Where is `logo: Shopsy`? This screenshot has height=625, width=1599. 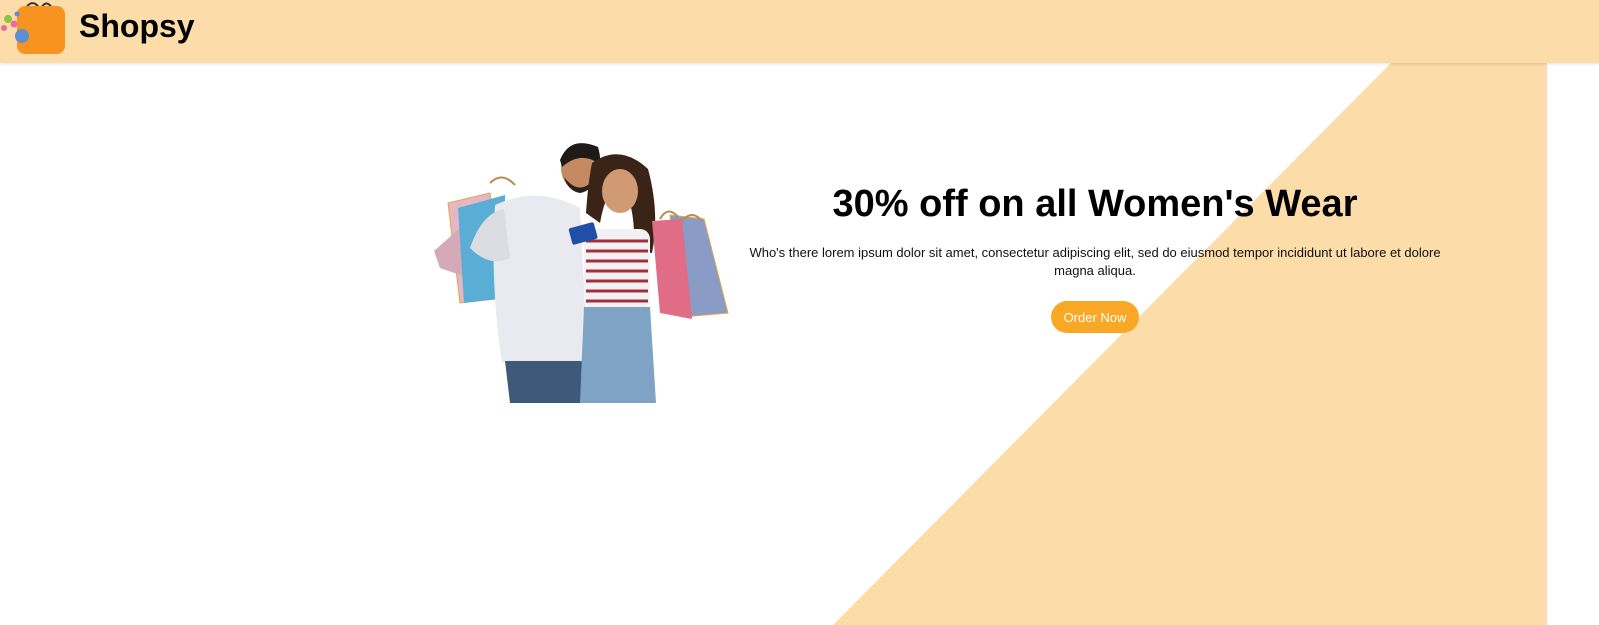
logo: Shopsy is located at coordinates (97, 31).